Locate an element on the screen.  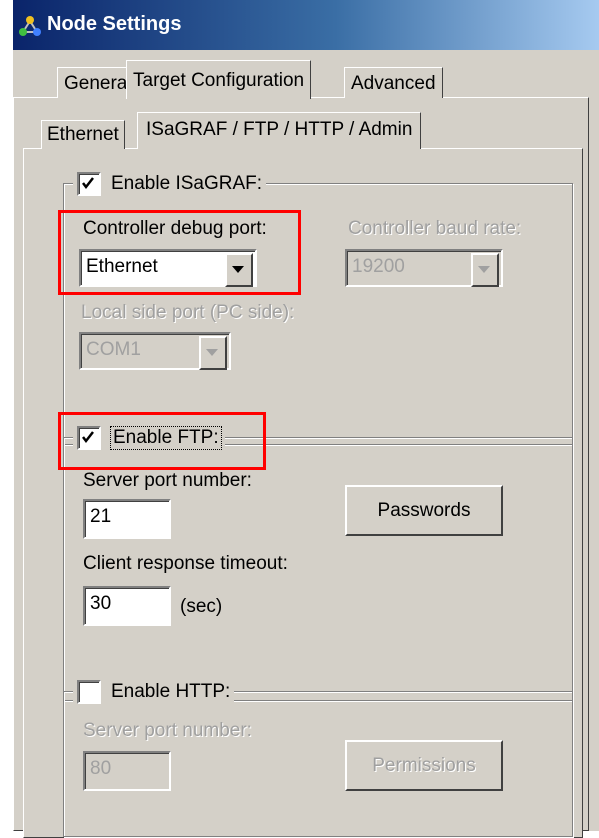
http-server-port-field: 80 is located at coordinates (127, 771).